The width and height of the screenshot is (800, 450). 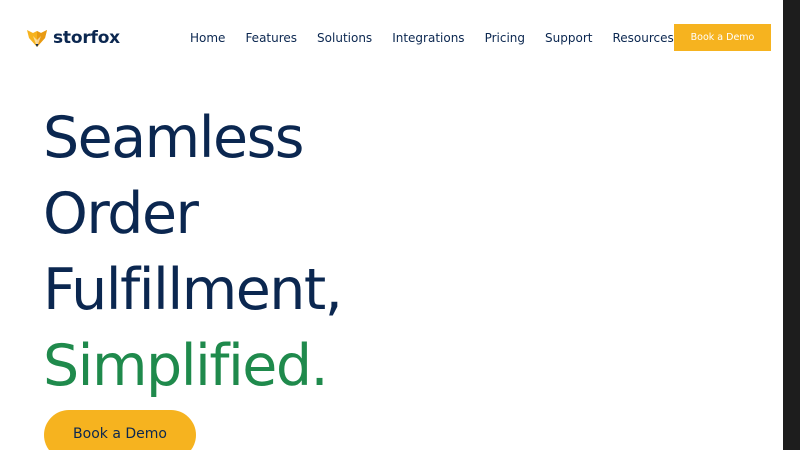 I want to click on nav-item-support: Support, so click(x=568, y=38).